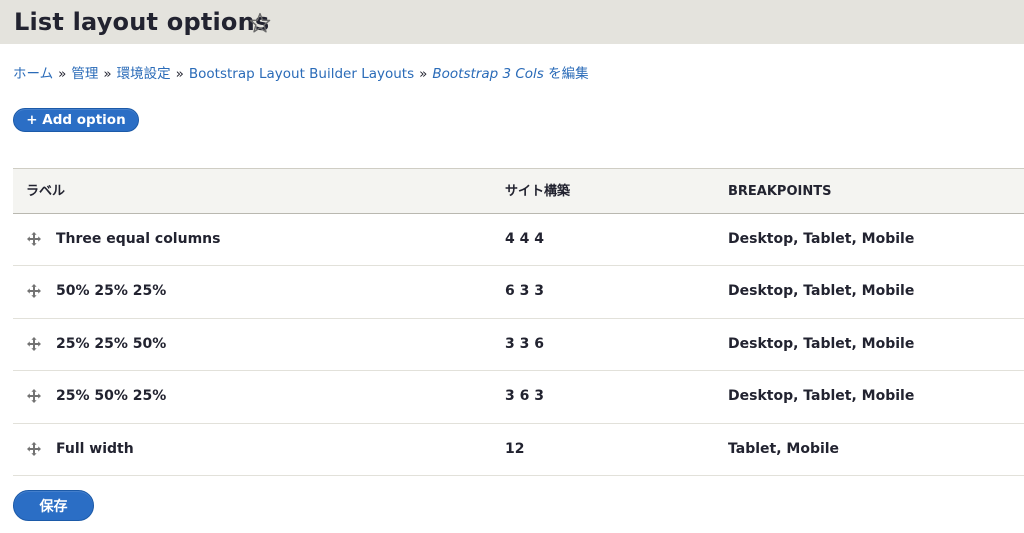 The image size is (1024, 533). What do you see at coordinates (138, 239) in the screenshot?
I see `row-label: Three equal columns` at bounding box center [138, 239].